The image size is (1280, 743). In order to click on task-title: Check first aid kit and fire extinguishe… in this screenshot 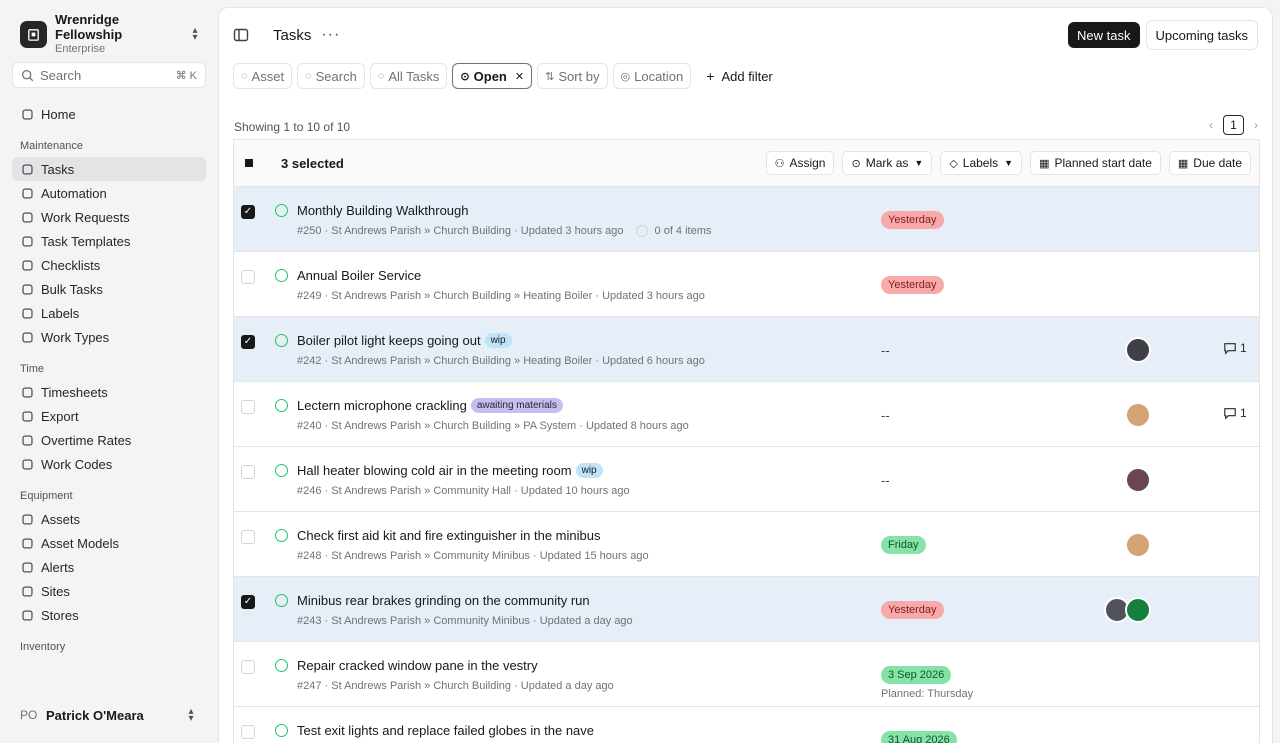, I will do `click(448, 535)`.